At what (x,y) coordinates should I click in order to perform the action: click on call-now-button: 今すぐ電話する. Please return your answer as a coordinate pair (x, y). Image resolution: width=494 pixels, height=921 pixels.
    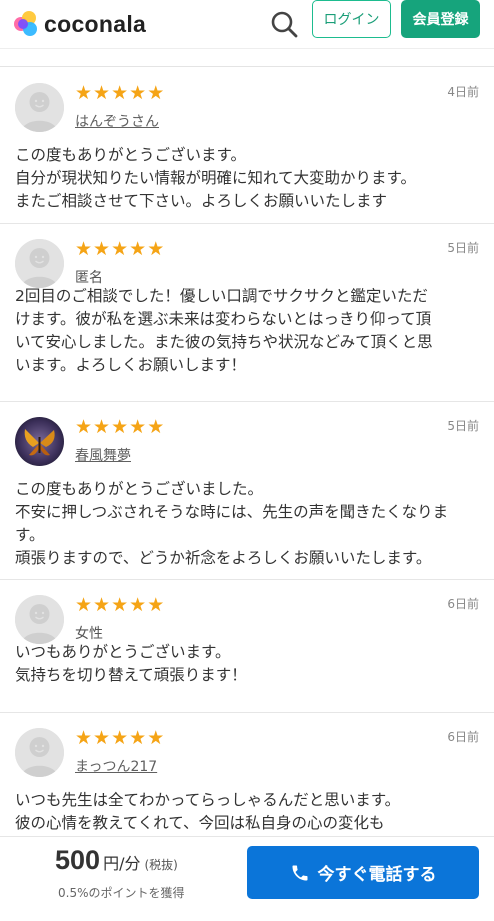
    Looking at the image, I should click on (363, 872).